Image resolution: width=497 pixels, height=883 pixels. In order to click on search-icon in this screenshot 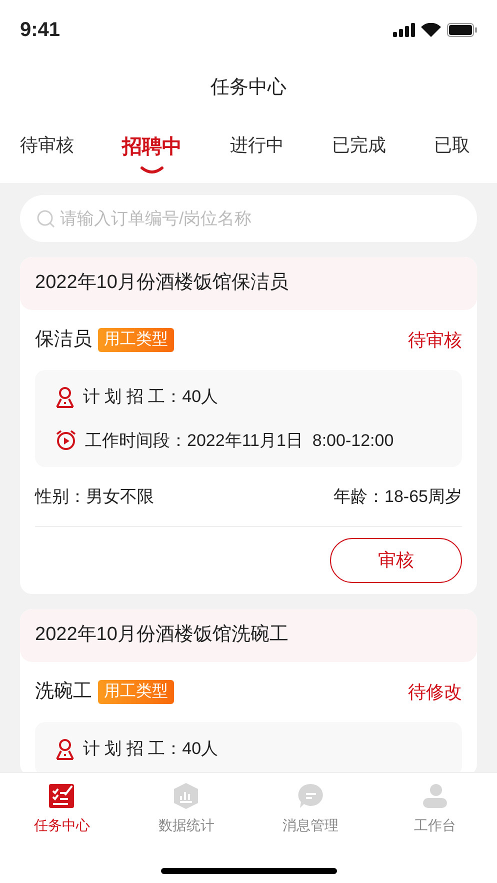, I will do `click(46, 218)`.